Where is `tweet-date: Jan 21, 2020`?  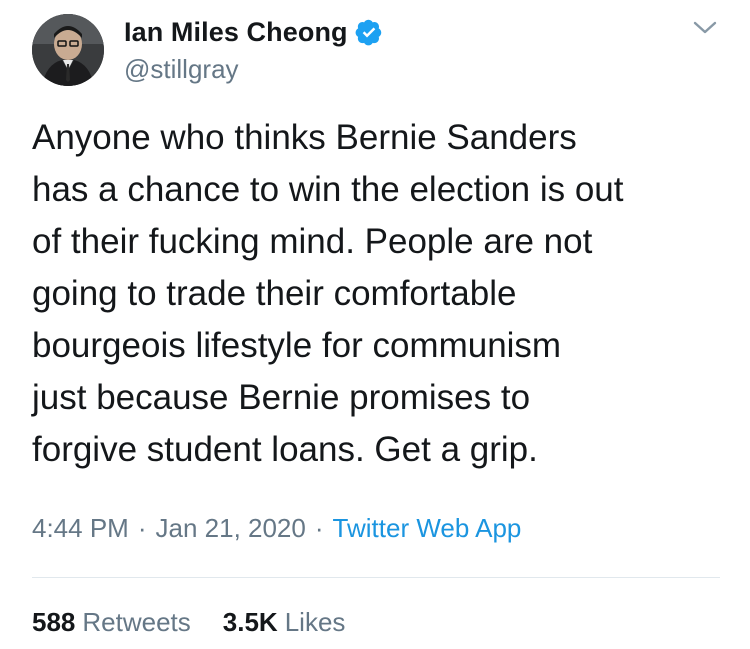
tweet-date: Jan 21, 2020 is located at coordinates (231, 528).